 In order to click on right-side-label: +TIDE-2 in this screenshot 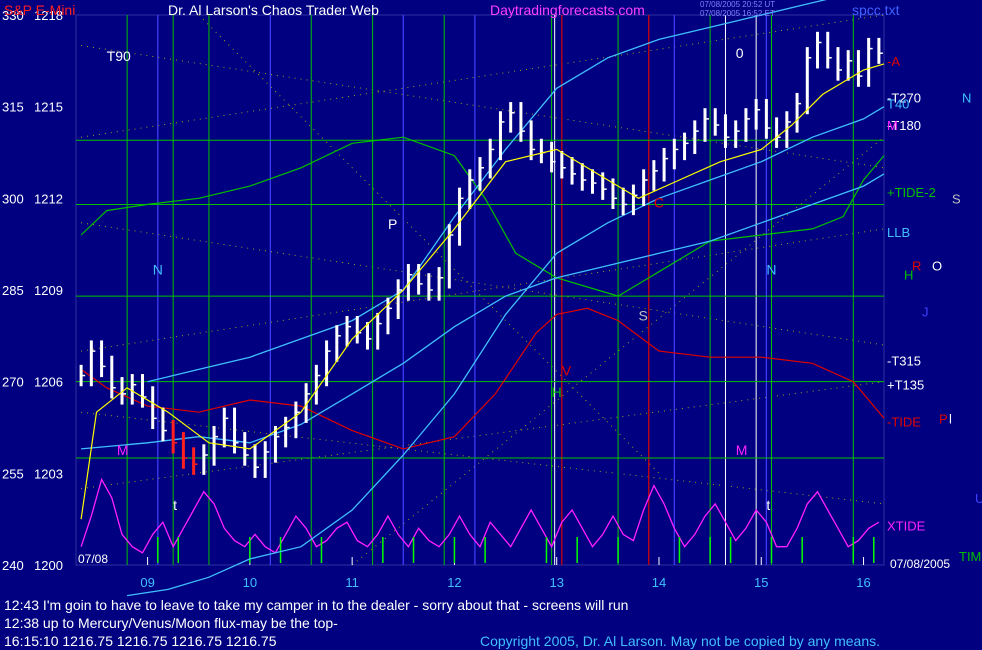, I will do `click(911, 192)`.